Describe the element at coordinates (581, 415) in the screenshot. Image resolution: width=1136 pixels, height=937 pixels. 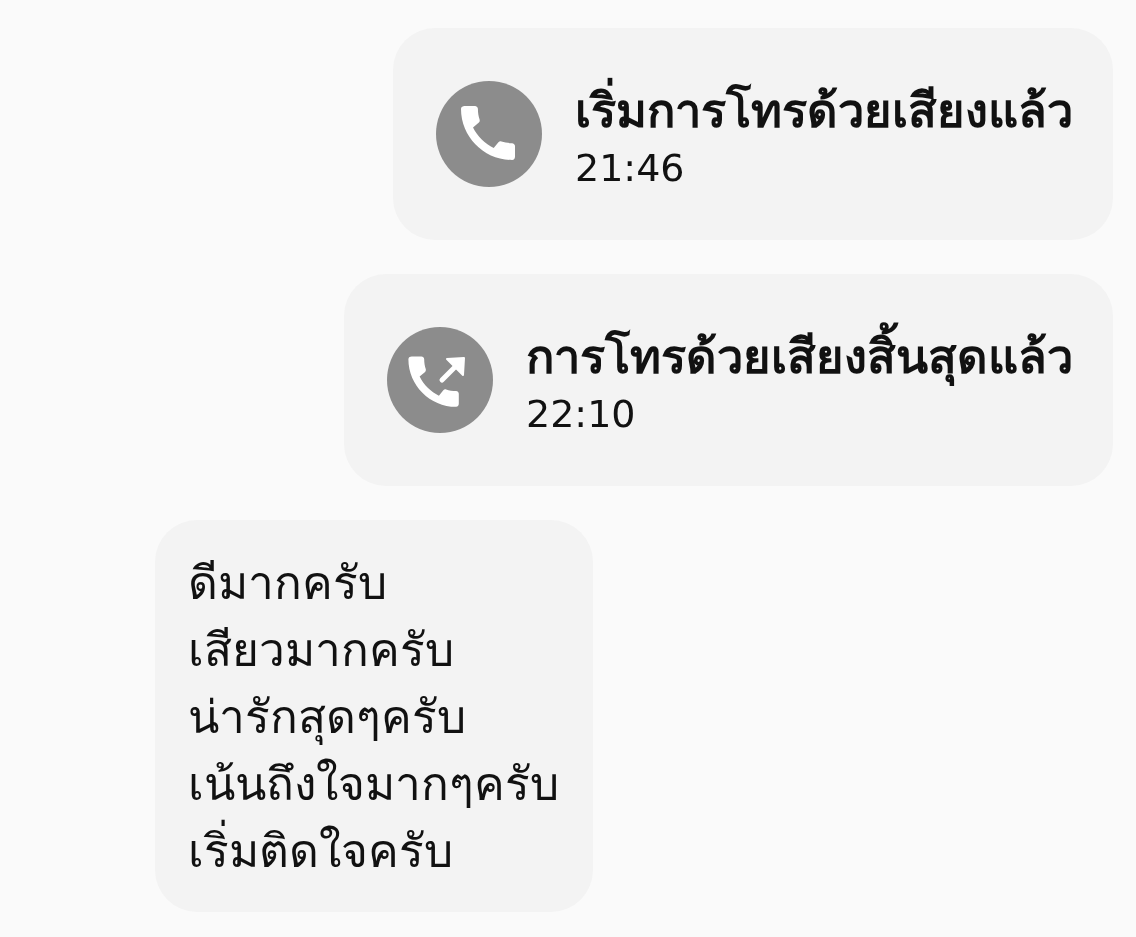
I see `call-time: 22:10` at that location.